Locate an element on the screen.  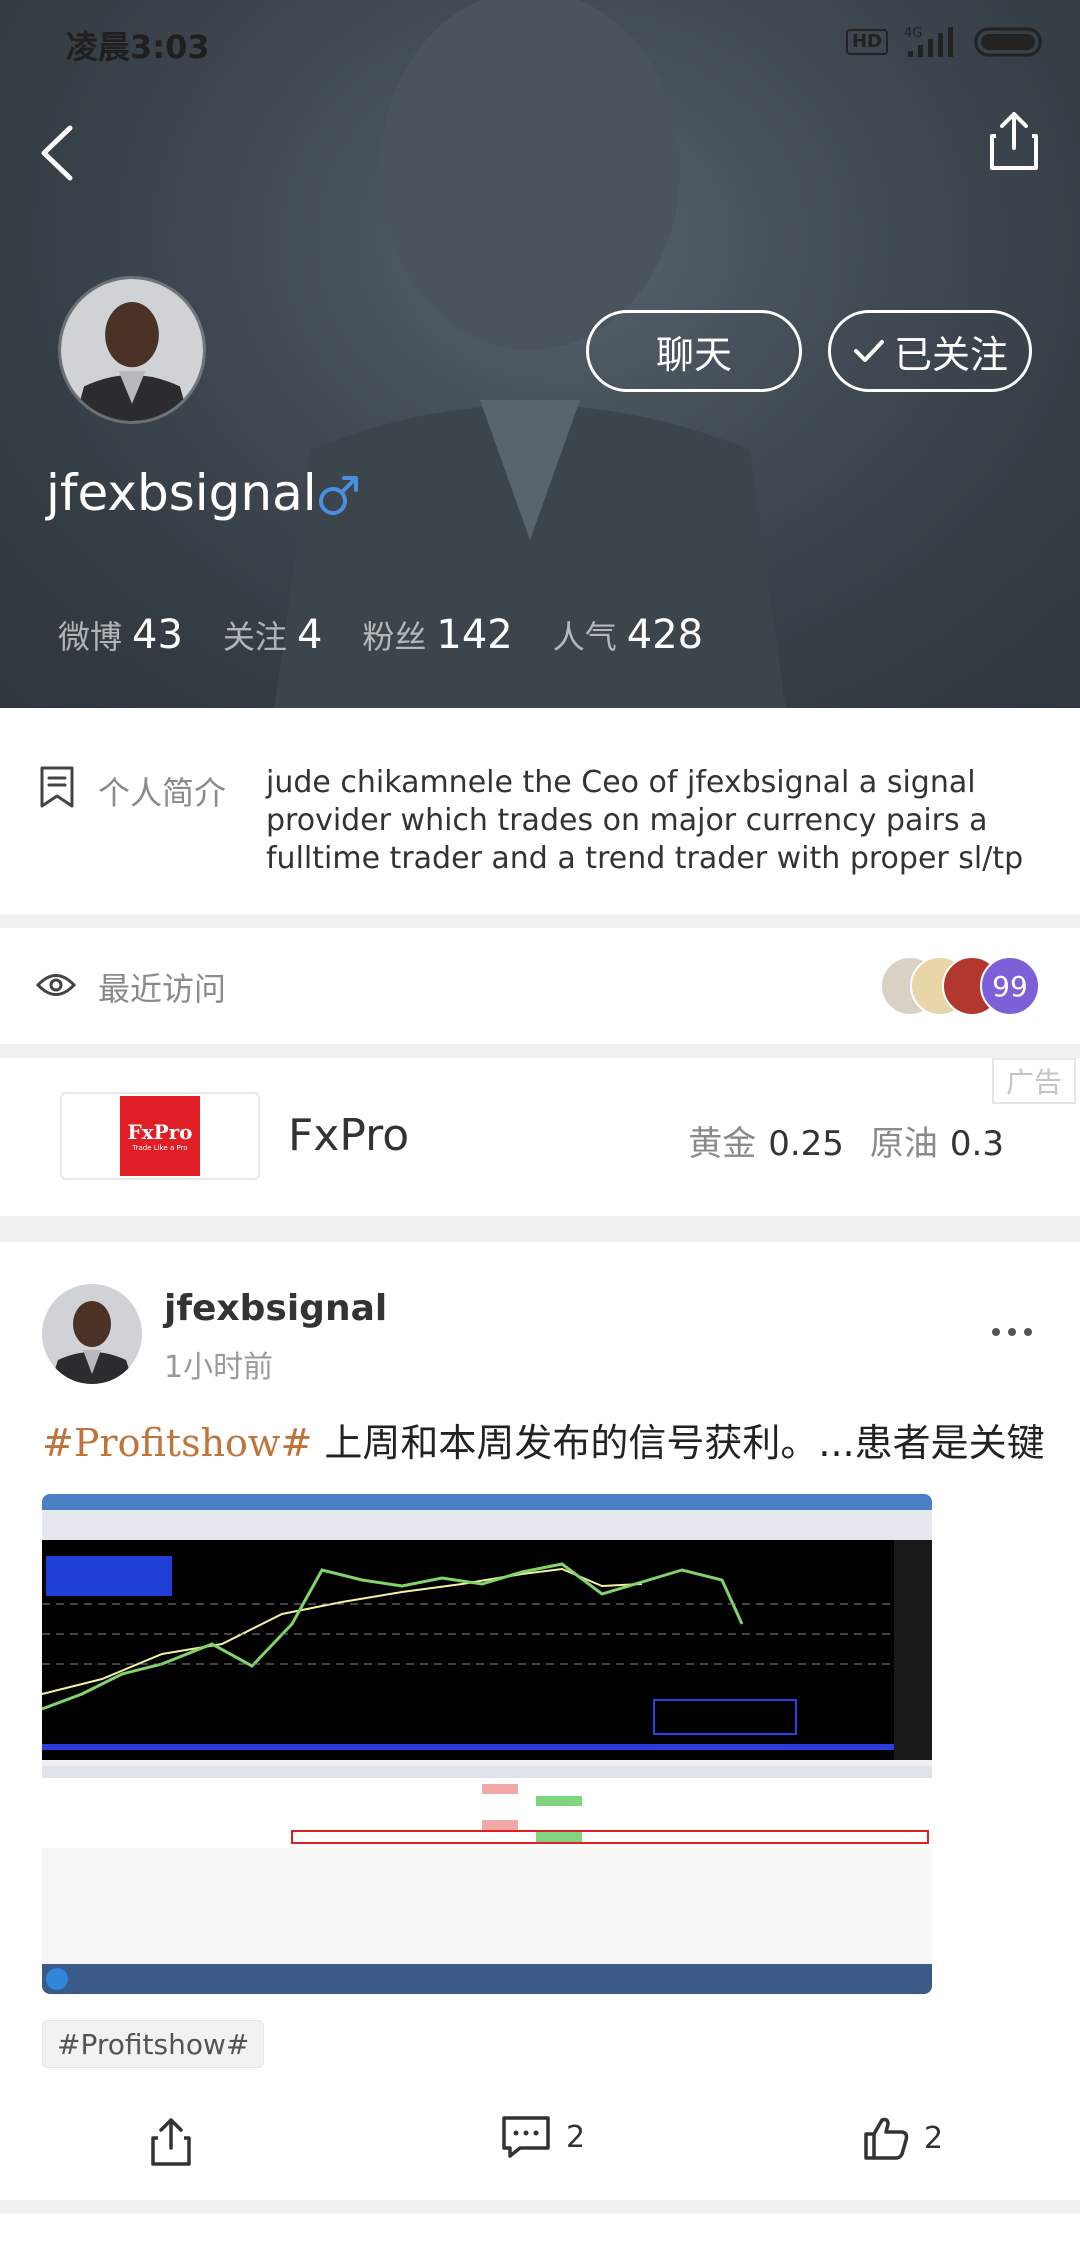
visitor-avatars: 99 is located at coordinates (960, 986).